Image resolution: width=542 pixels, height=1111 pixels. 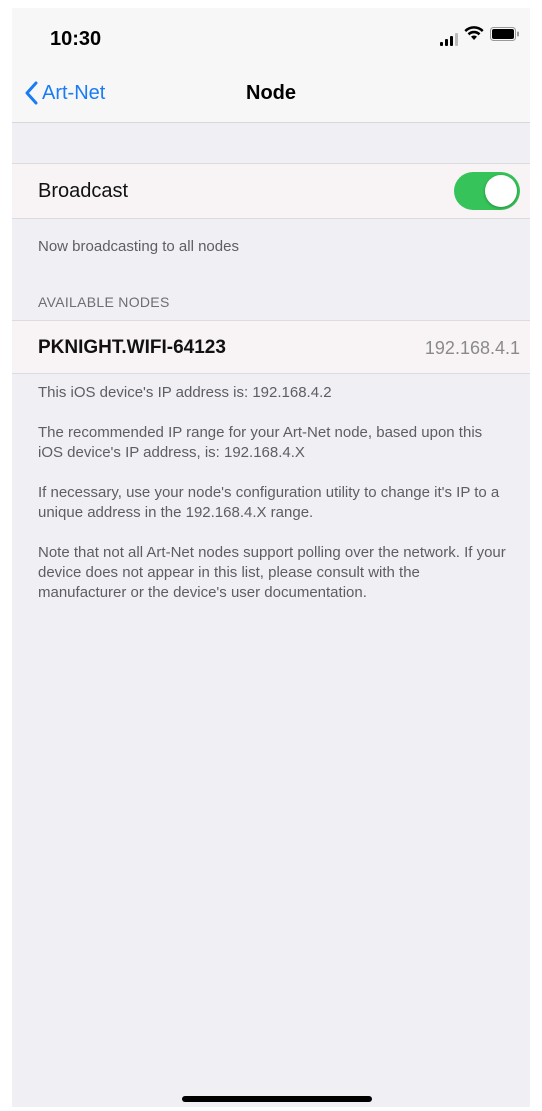 I want to click on node-ip: 192.168.4.1, so click(x=472, y=348).